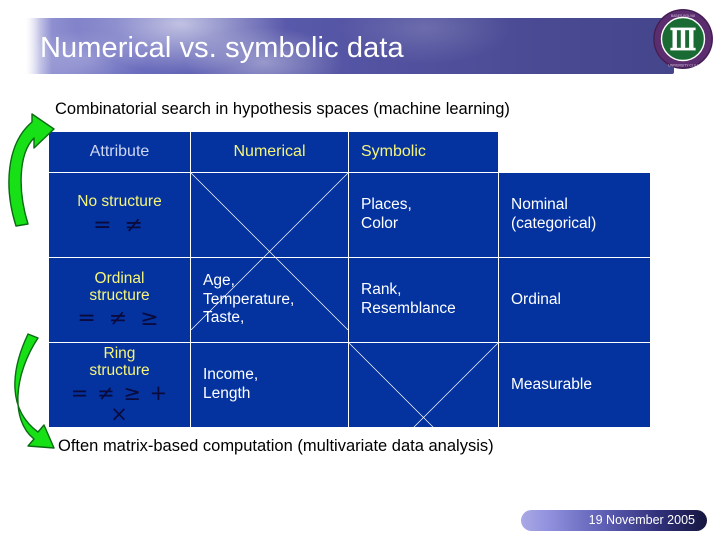  What do you see at coordinates (33, 170) in the screenshot?
I see `arrow-up-curved-icon` at bounding box center [33, 170].